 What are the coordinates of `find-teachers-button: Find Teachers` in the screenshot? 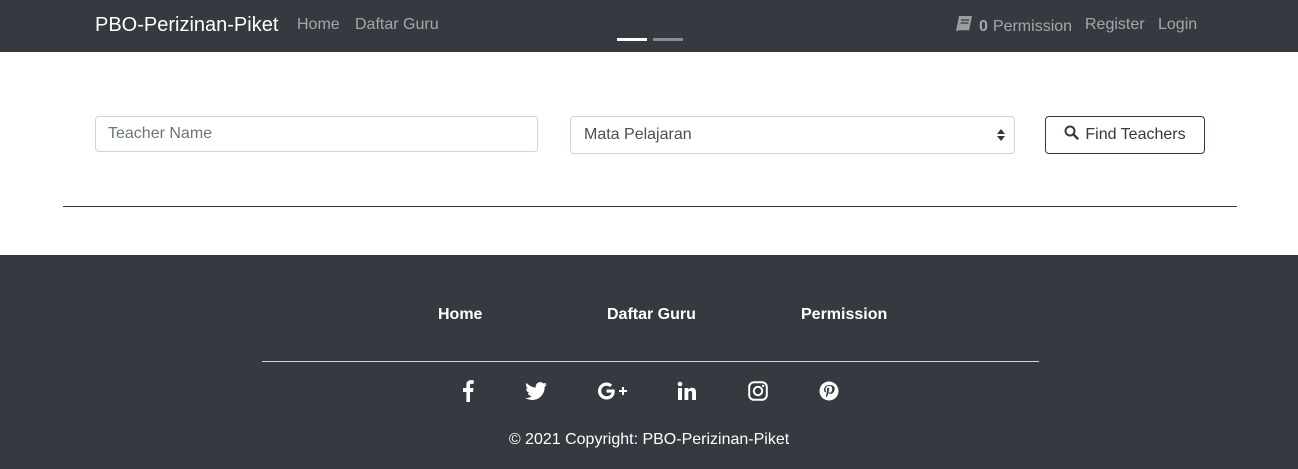 It's located at (1125, 135).